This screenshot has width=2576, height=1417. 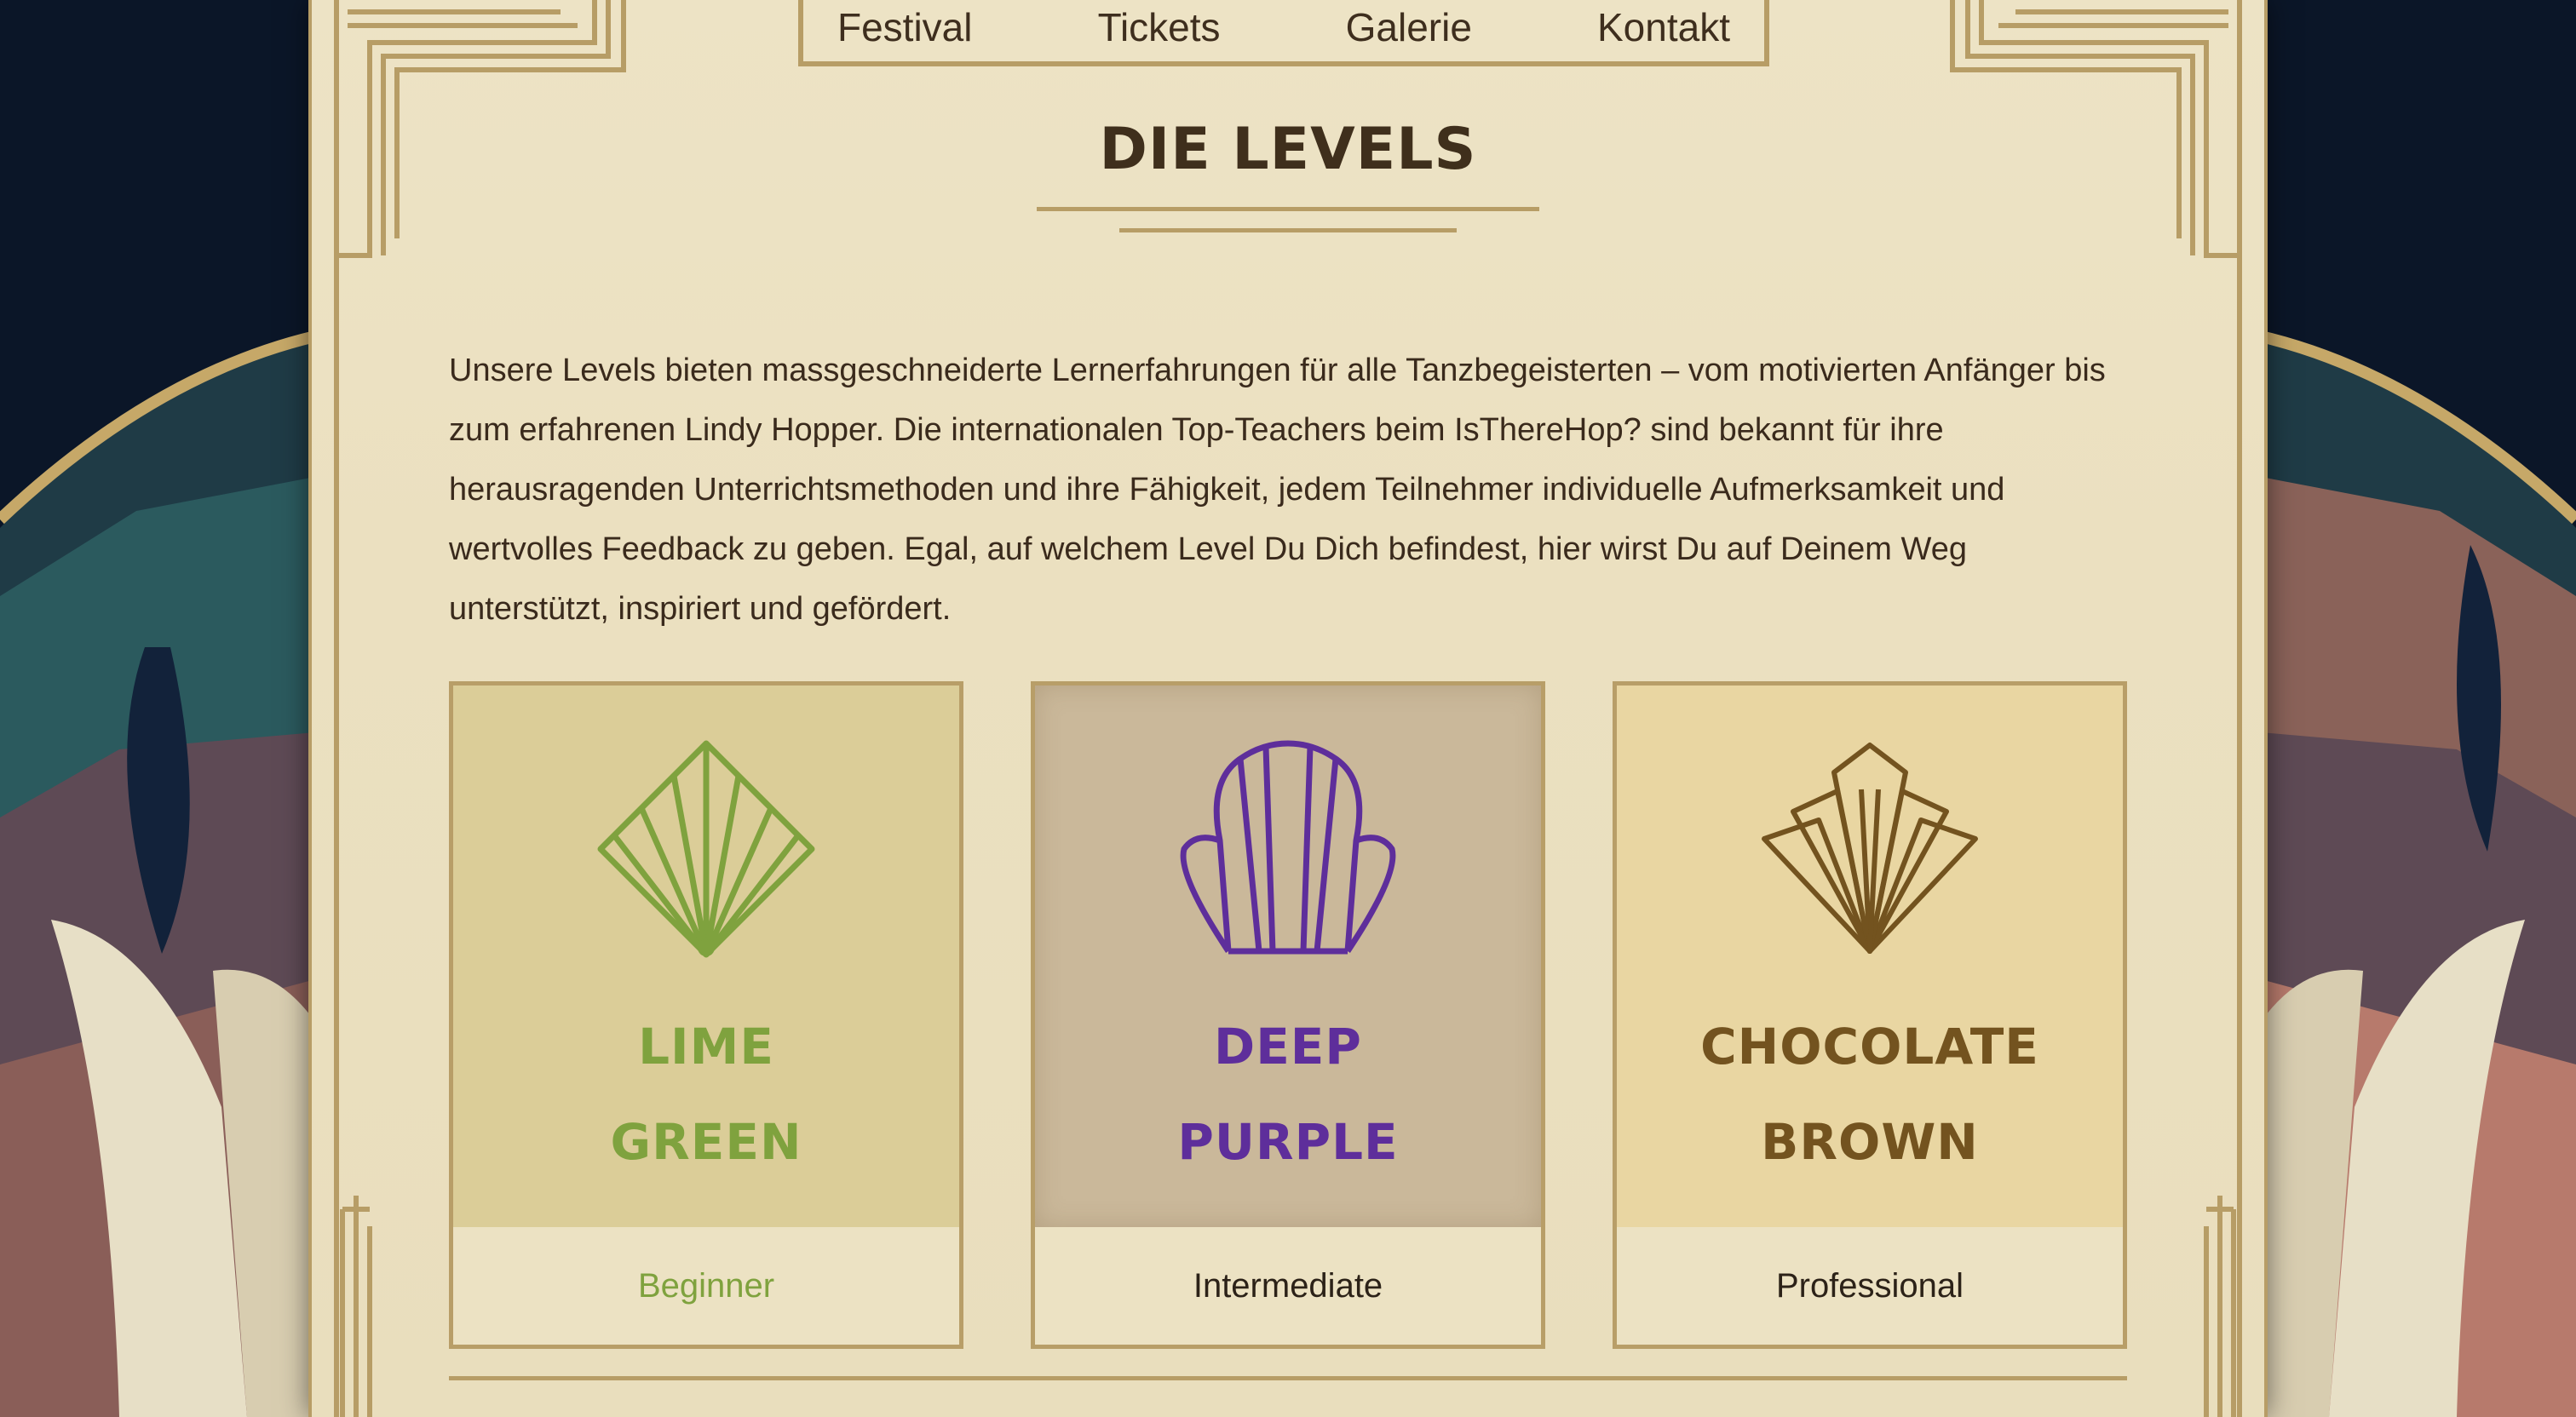 What do you see at coordinates (1870, 1047) in the screenshot?
I see `level-name-line1: CHOCOLATE` at bounding box center [1870, 1047].